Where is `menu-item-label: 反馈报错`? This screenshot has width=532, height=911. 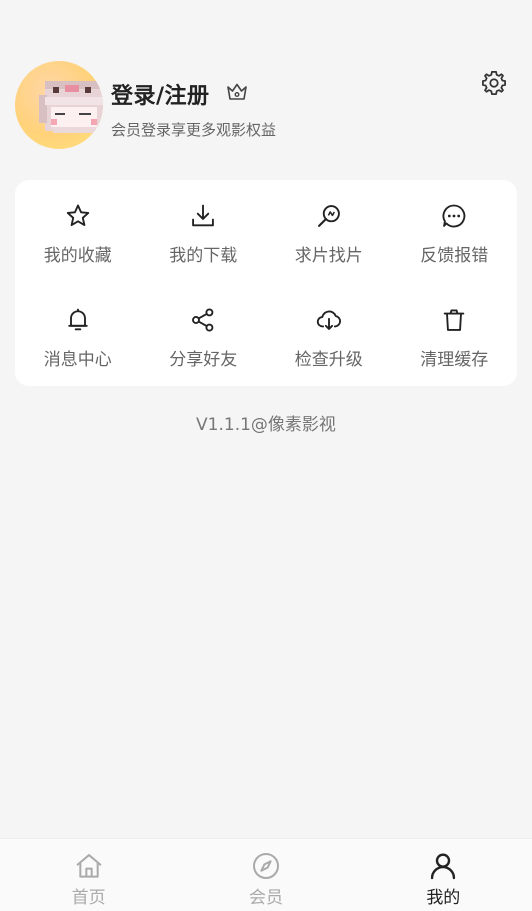 menu-item-label: 反馈报错 is located at coordinates (454, 256).